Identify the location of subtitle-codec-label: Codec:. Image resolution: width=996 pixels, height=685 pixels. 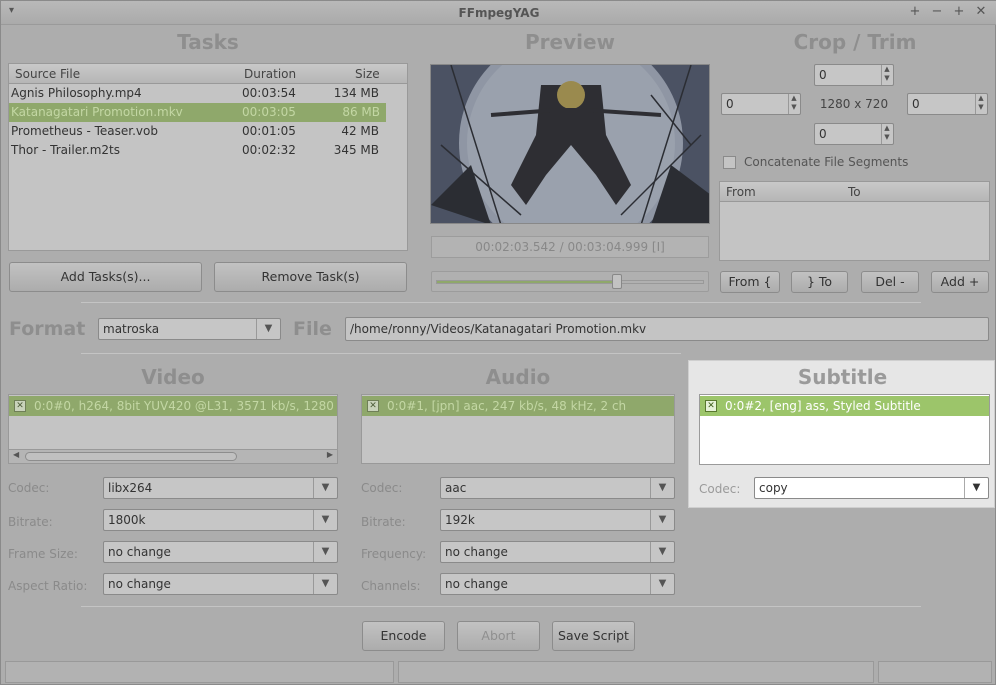
(720, 489).